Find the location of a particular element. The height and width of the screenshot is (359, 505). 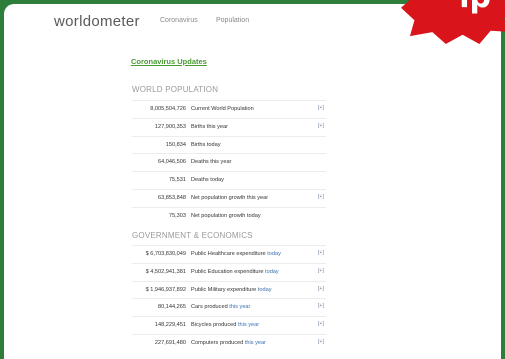

counter-value: $ 4,502,941,381 is located at coordinates (165, 271).